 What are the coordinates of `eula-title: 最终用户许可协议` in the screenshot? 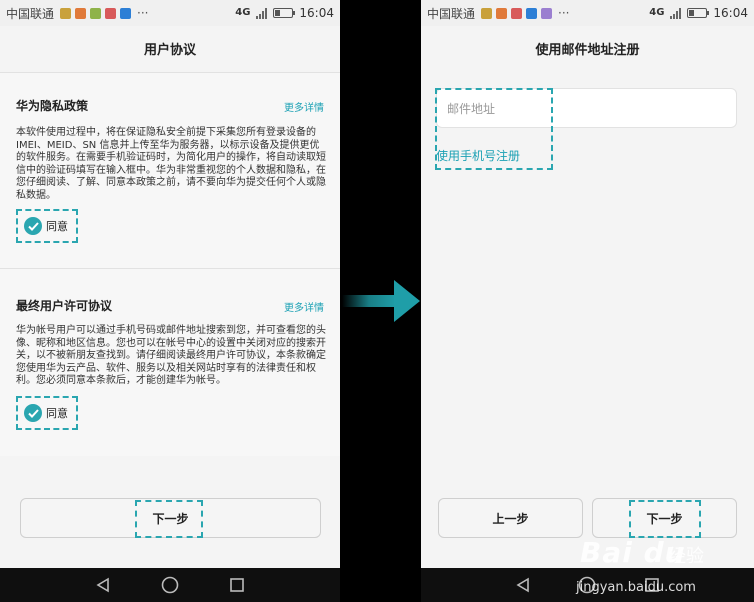 It's located at (64, 306).